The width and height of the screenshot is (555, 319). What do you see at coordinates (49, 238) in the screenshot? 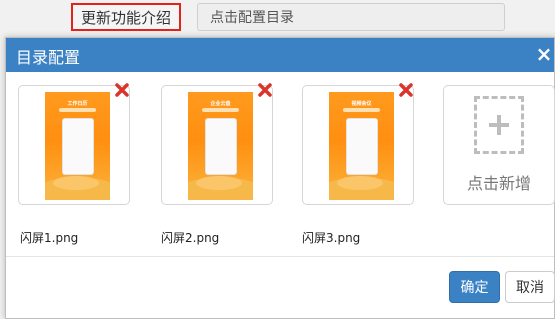
I see `image-file-name-1: 闪屏1.png` at bounding box center [49, 238].